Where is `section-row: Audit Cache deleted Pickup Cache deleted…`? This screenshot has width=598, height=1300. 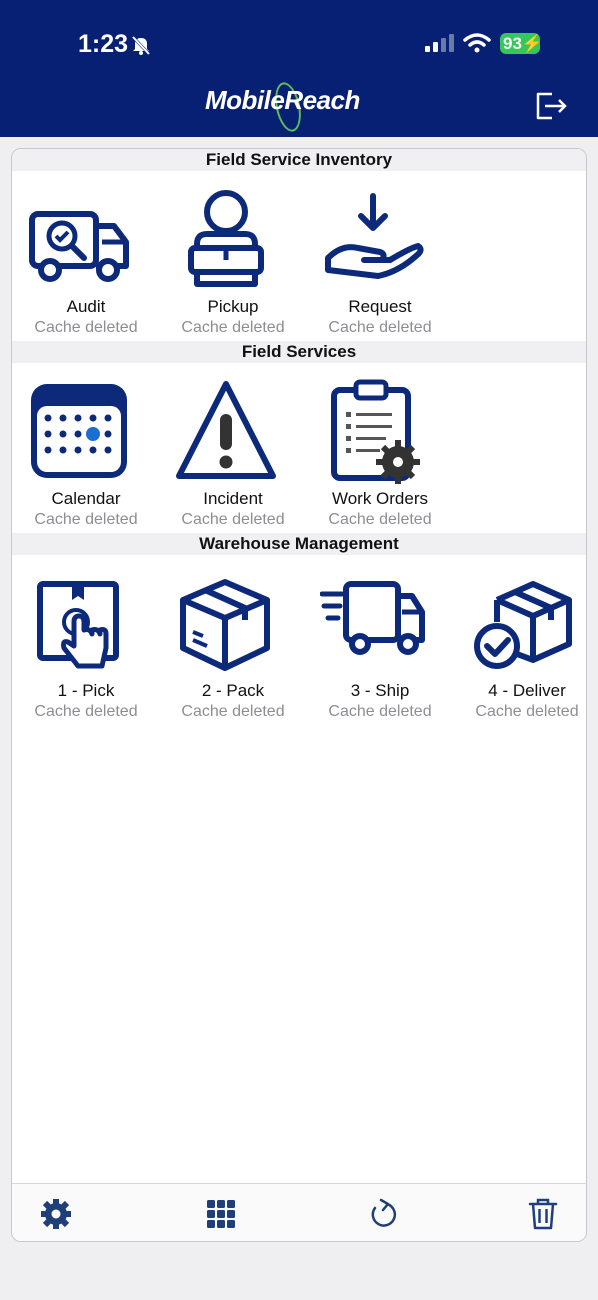
section-row: Audit Cache deleted Pickup Cache deleted… is located at coordinates (299, 256).